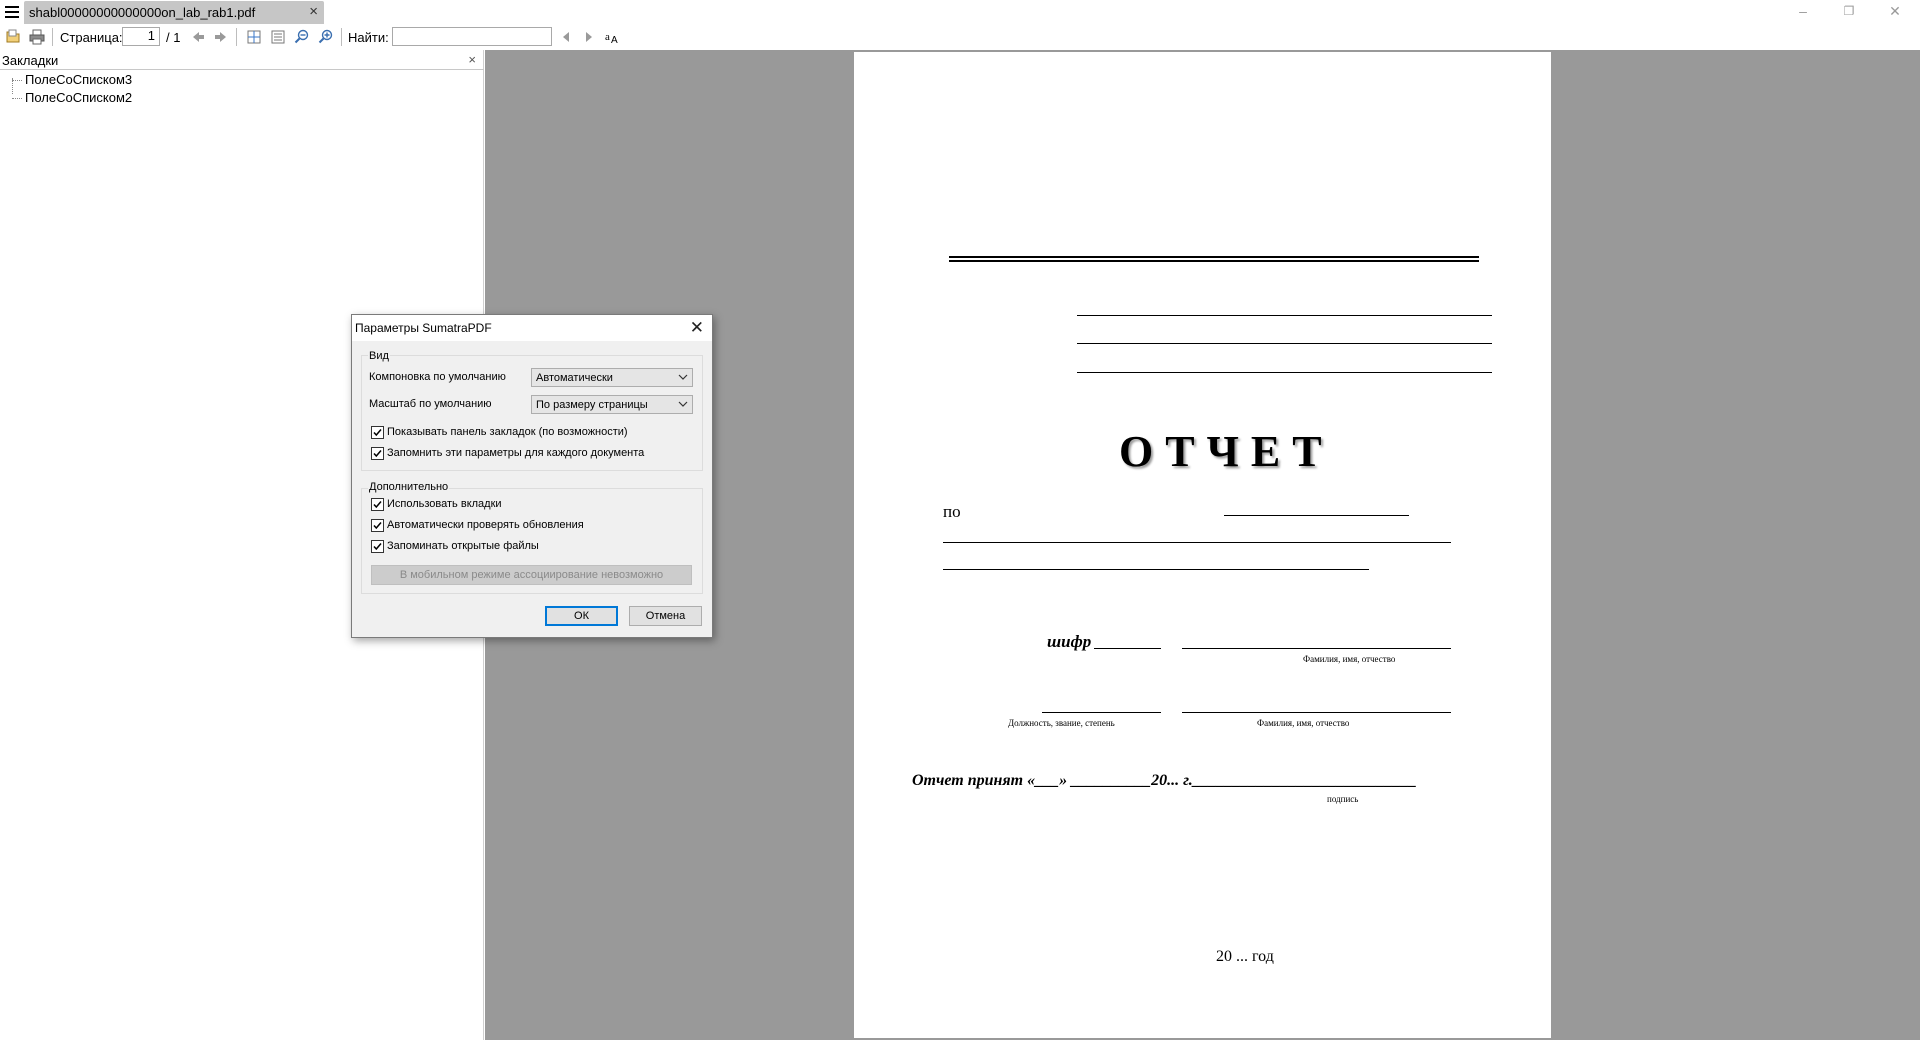 Image resolution: width=1920 pixels, height=1040 pixels. What do you see at coordinates (173, 37) in the screenshot?
I see `page-total: / 1` at bounding box center [173, 37].